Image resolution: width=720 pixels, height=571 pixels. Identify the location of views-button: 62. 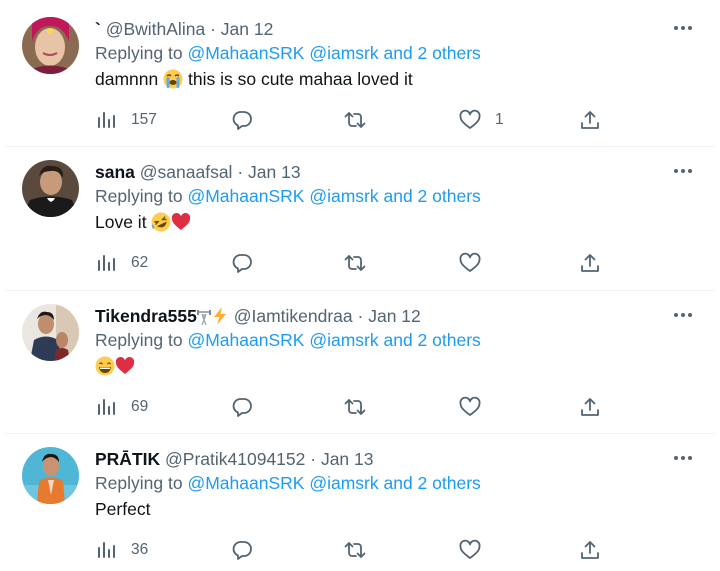
(121, 263).